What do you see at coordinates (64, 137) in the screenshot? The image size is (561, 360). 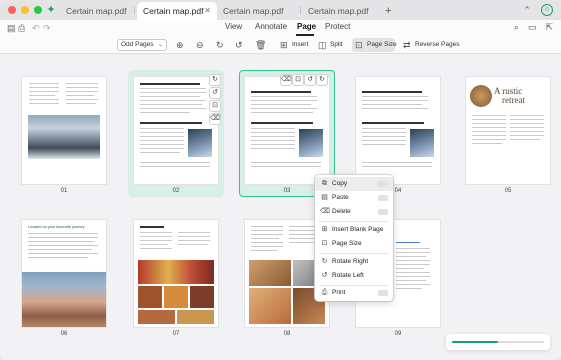 I see `glacier-photo` at bounding box center [64, 137].